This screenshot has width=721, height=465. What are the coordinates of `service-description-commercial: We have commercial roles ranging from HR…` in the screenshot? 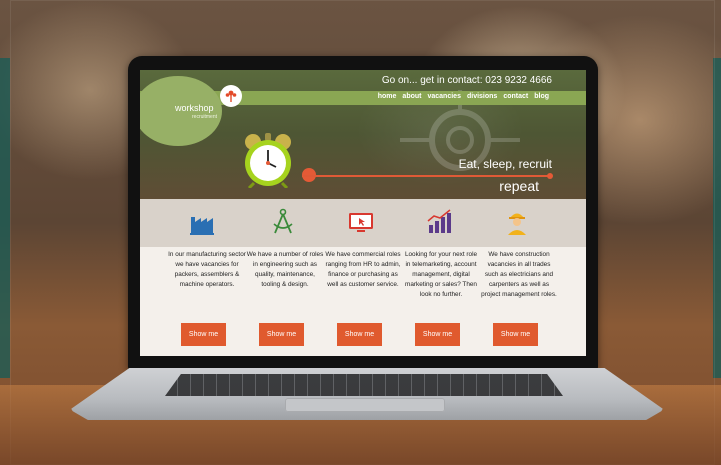 It's located at (363, 269).